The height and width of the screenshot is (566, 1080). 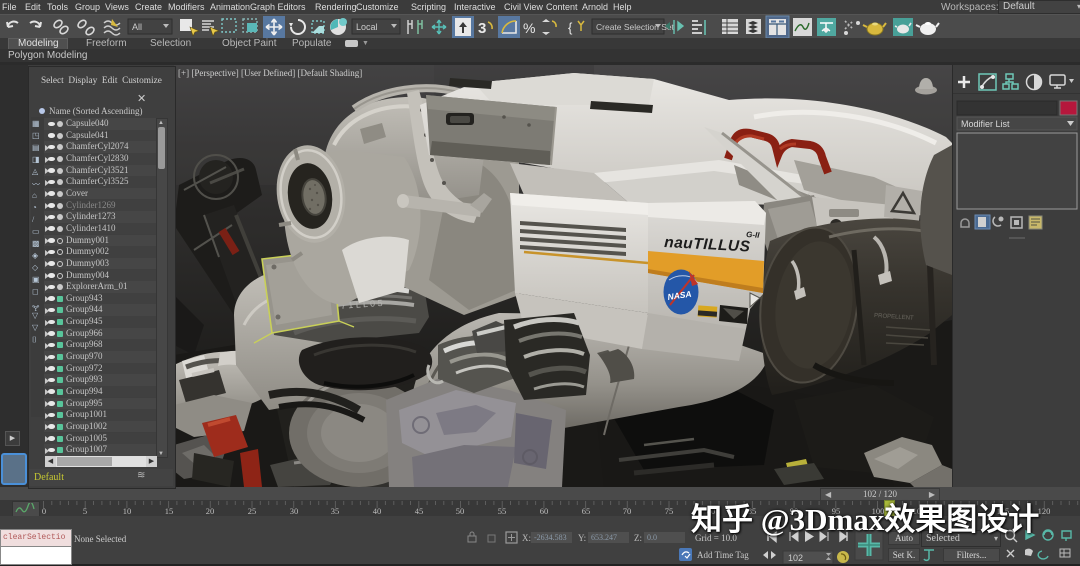 I want to click on svg-text: All, so click(x=137, y=27).